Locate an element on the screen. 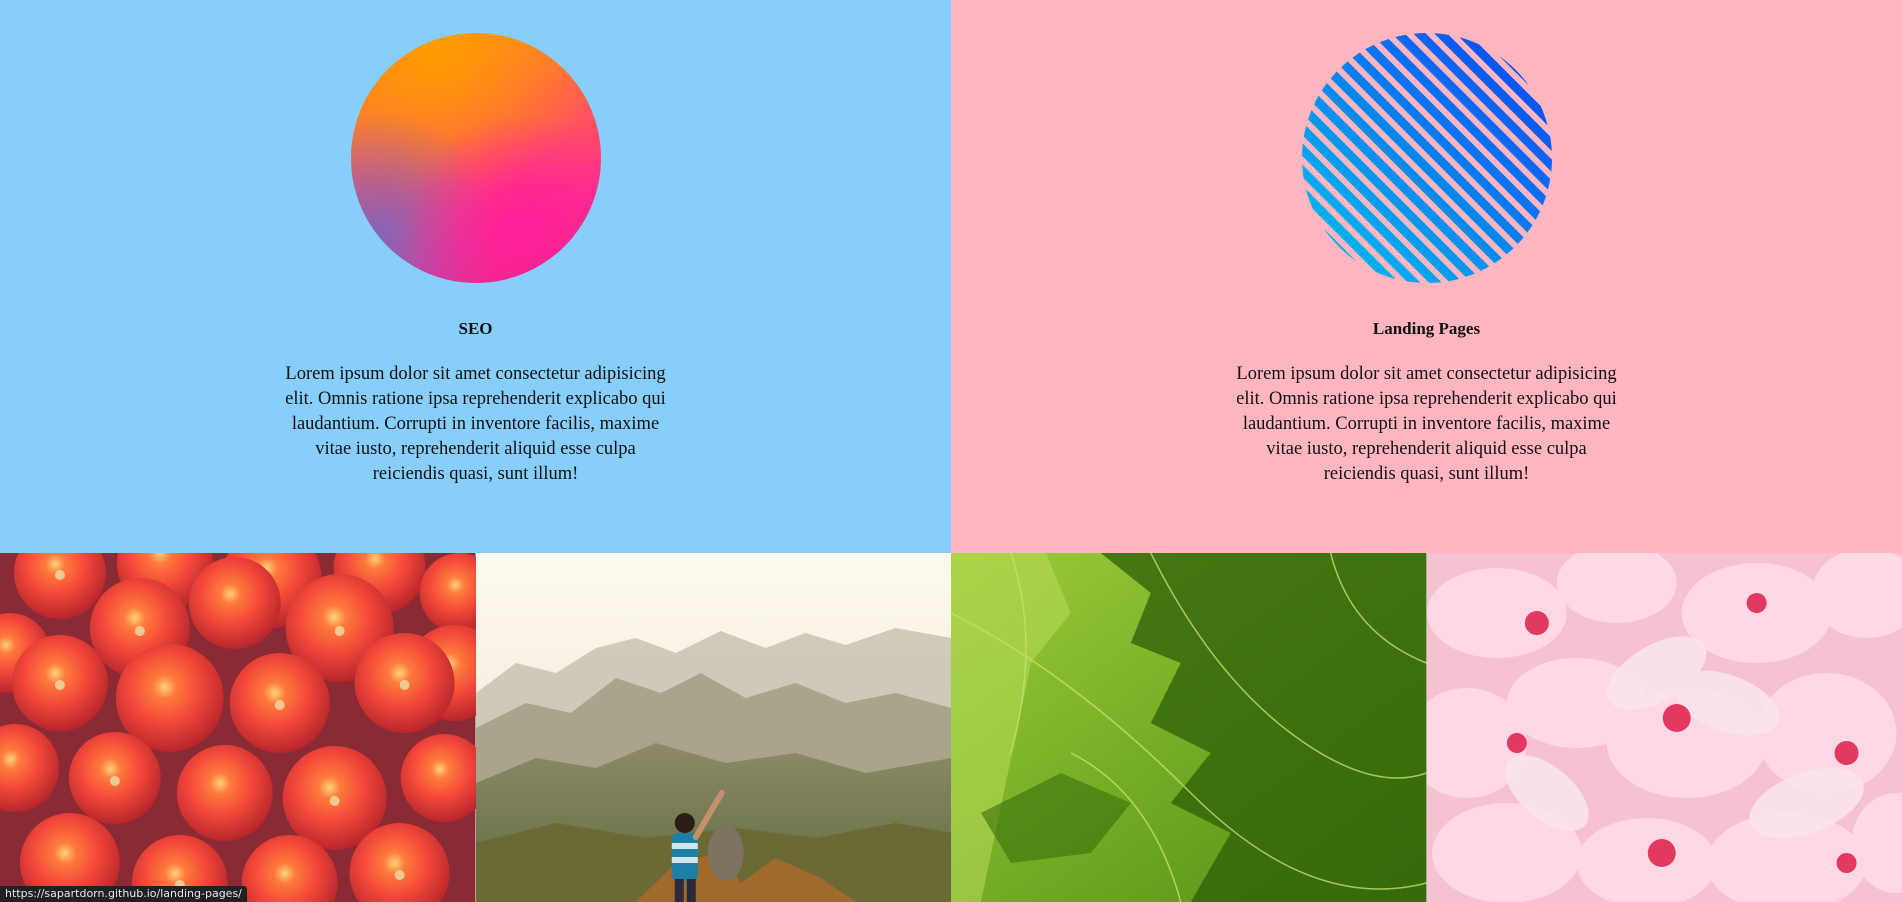  pink-blossoms-image is located at coordinates (1664, 727).